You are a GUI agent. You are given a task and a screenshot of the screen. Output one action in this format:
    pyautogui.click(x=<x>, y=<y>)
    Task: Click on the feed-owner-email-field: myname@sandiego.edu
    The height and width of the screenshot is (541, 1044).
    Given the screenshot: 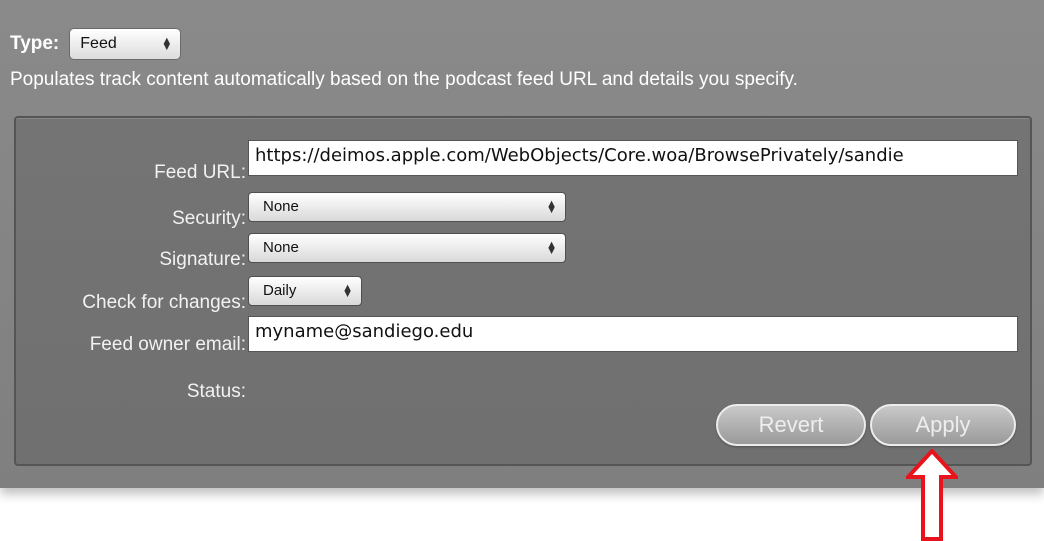 What is the action you would take?
    pyautogui.click(x=633, y=334)
    